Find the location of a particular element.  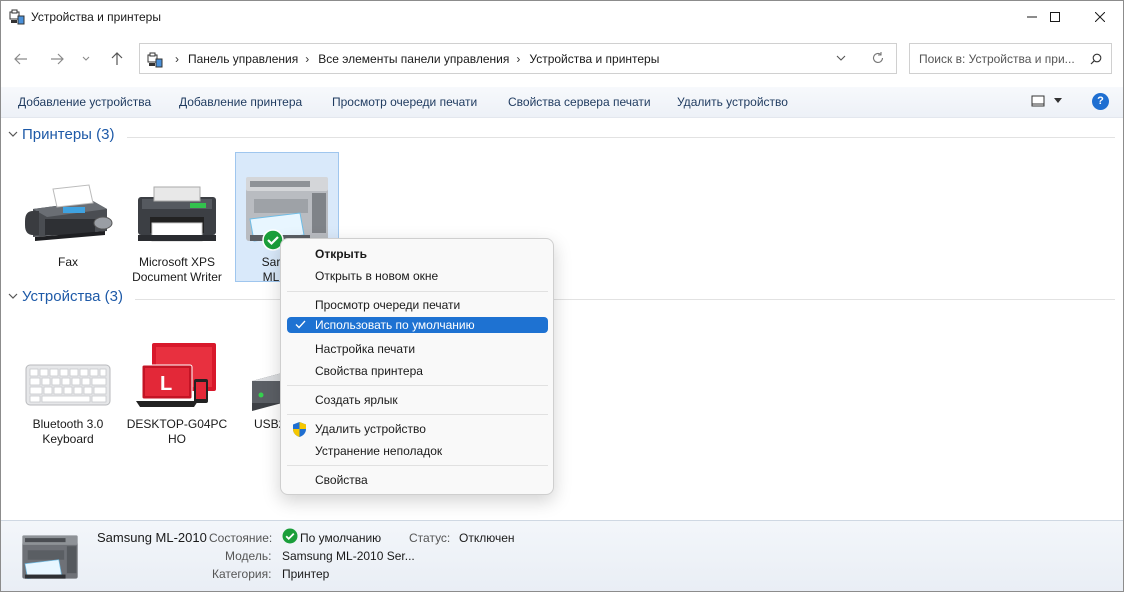

menu-item-label: Устранение неполадок is located at coordinates (379, 451).